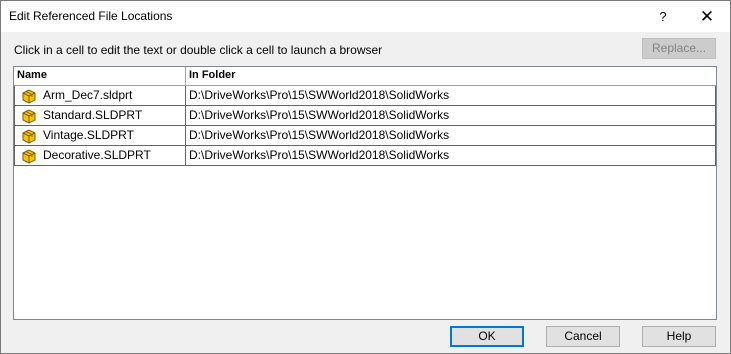 The image size is (731, 354). What do you see at coordinates (679, 336) in the screenshot?
I see `help-button: Help` at bounding box center [679, 336].